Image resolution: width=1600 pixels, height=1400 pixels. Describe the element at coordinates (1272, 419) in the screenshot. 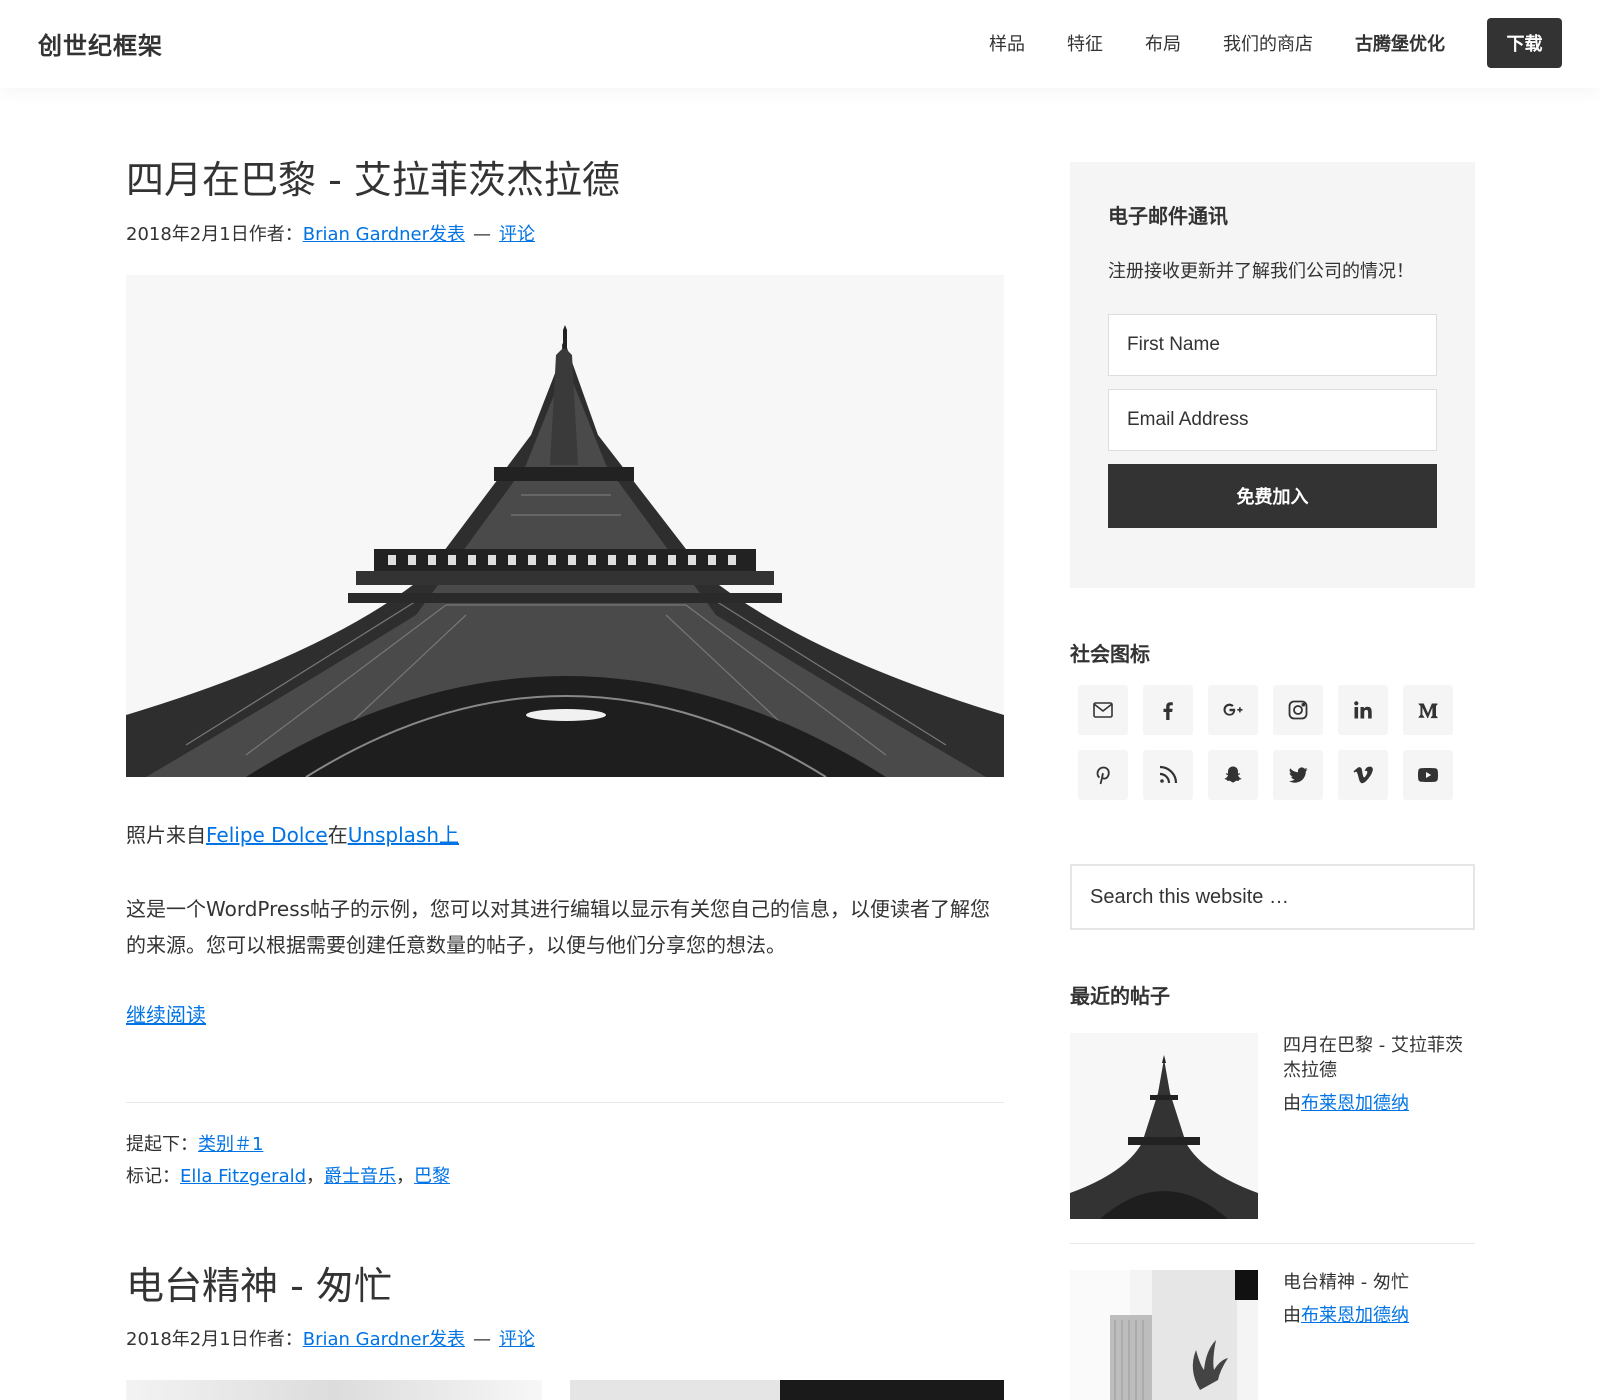

I see `email-field` at that location.